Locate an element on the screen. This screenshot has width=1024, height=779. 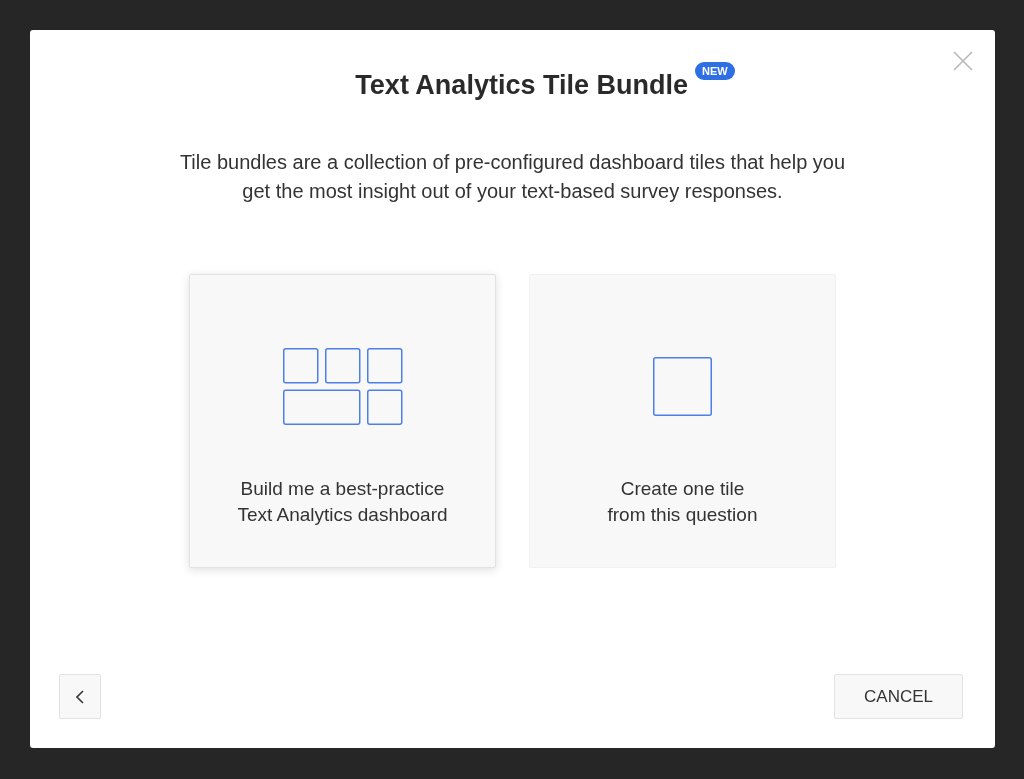
cancel-button: CANCEL is located at coordinates (898, 696).